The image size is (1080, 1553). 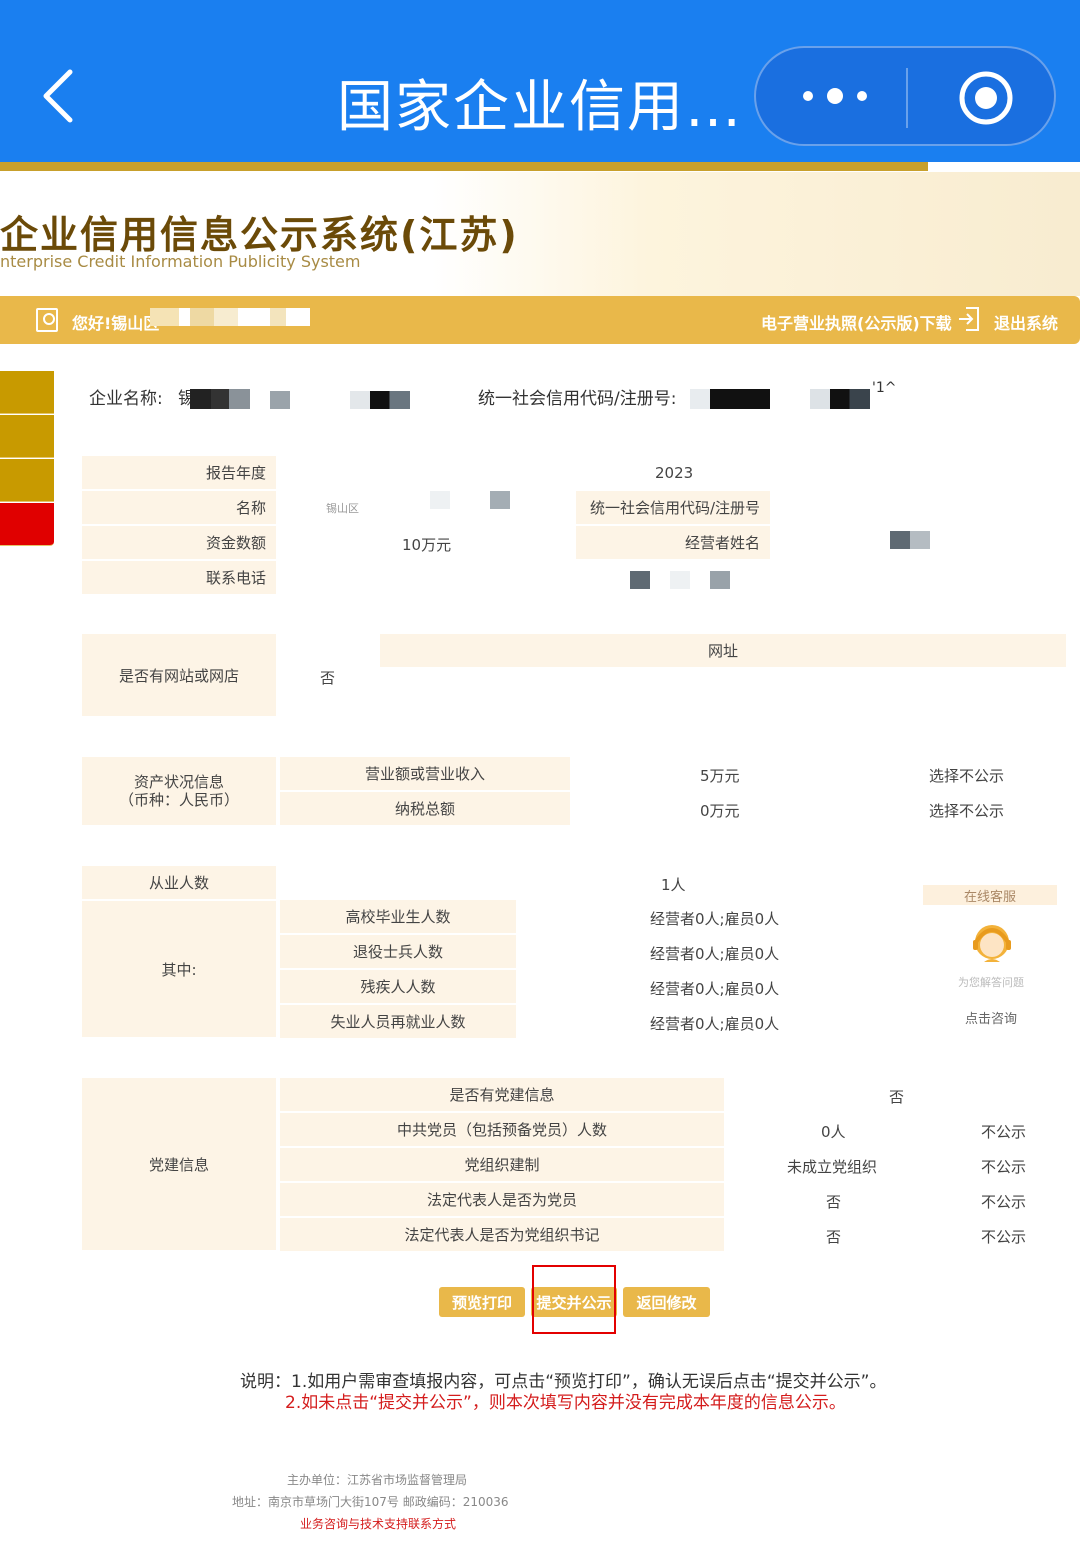 I want to click on credit-code-label: 统一社会信用代码/注册号:, so click(x=577, y=399).